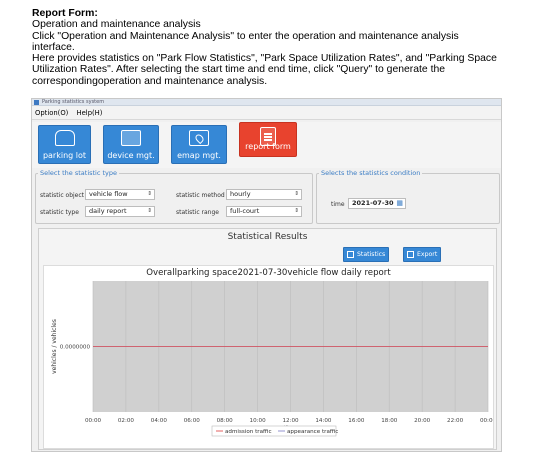 The width and height of the screenshot is (558, 457). I want to click on device-mgt-label: device mgt., so click(131, 155).